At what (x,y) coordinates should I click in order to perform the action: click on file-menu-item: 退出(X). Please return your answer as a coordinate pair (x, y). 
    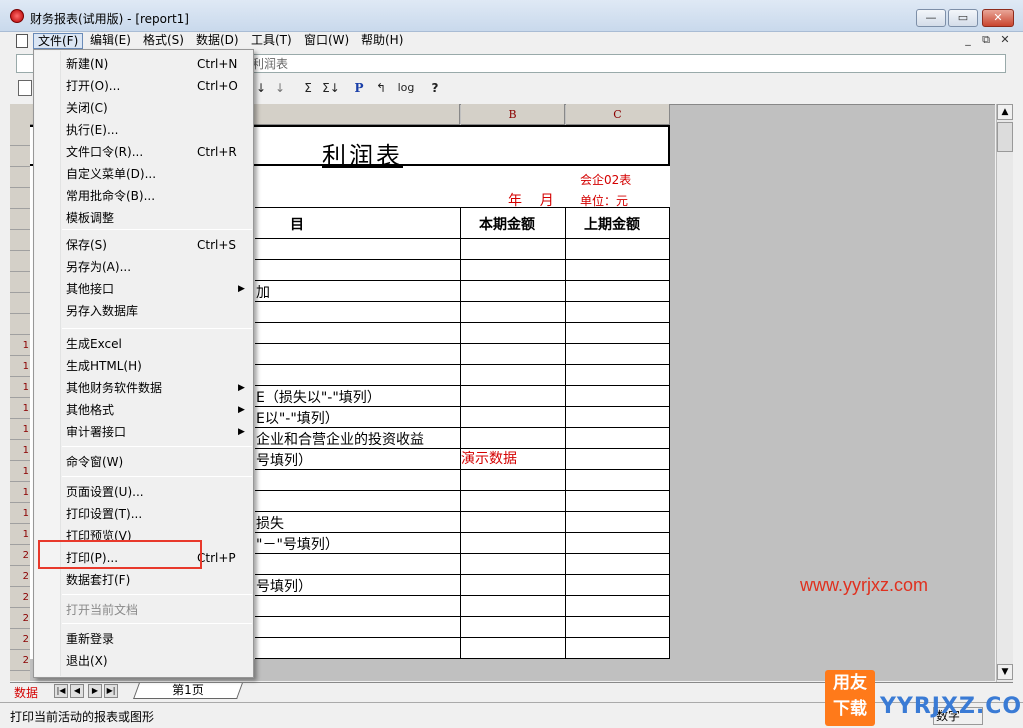
    Looking at the image, I should click on (159, 661).